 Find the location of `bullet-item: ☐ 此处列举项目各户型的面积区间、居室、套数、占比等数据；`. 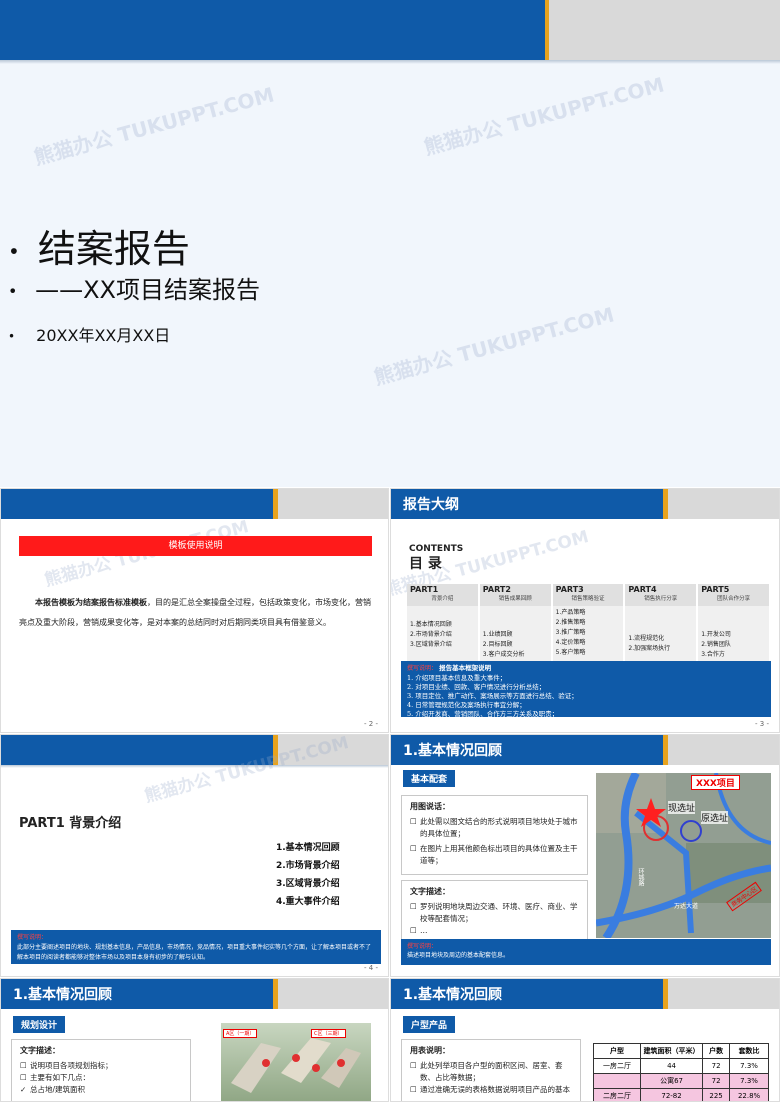

bullet-item: ☐ 此处列举项目各户型的面积区间、居室、套数、占比等数据； is located at coordinates (486, 1071).